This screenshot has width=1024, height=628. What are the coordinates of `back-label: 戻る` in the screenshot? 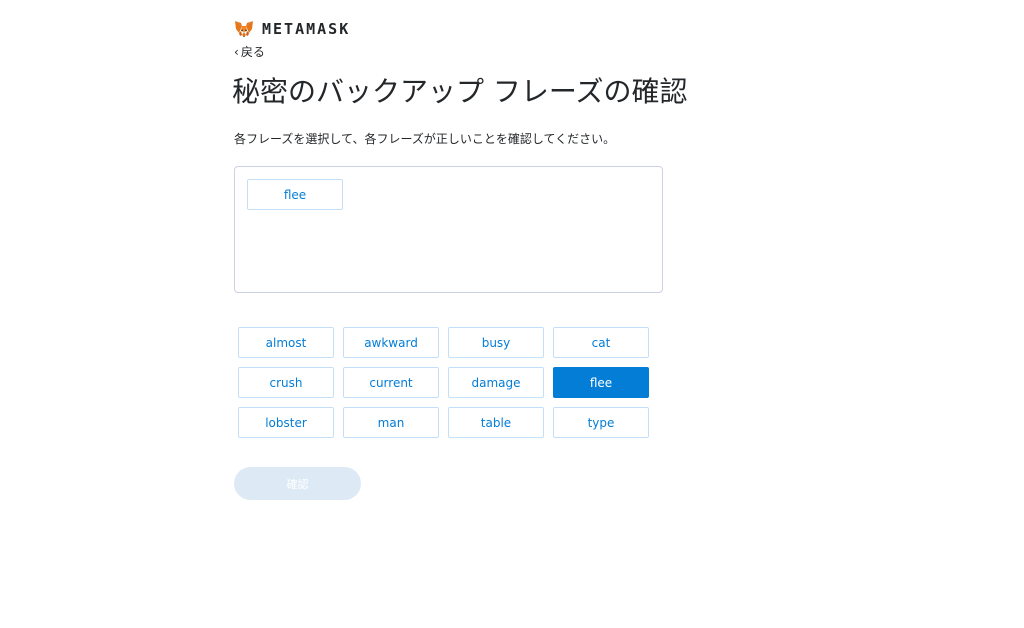 It's located at (252, 52).